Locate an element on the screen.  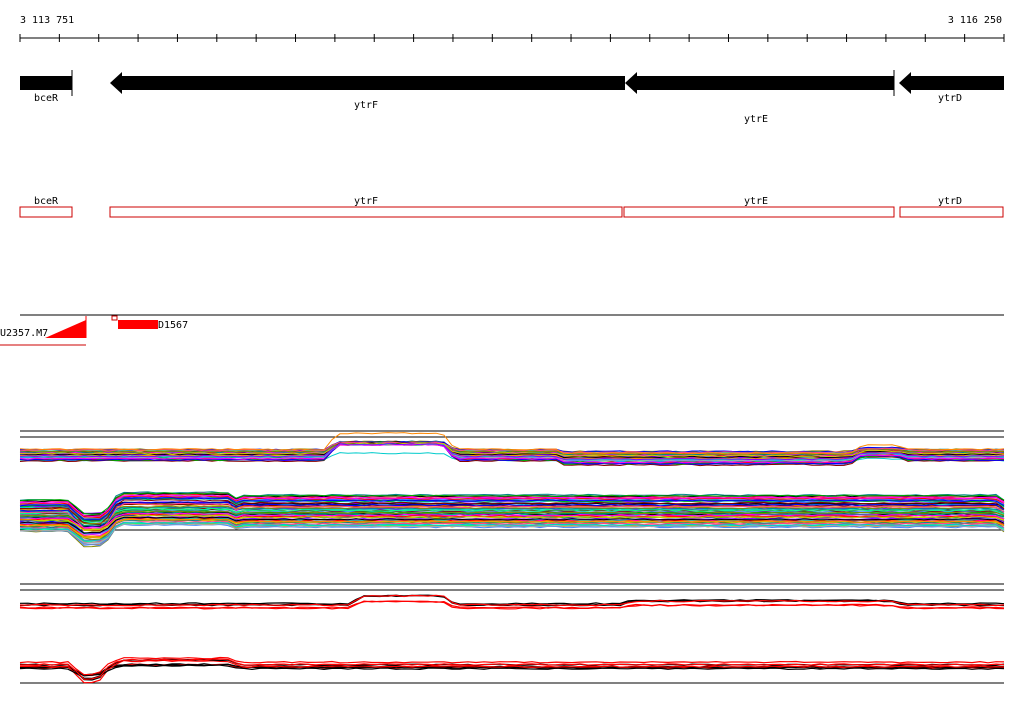
cds-box-bceR is located at coordinates (46, 212).